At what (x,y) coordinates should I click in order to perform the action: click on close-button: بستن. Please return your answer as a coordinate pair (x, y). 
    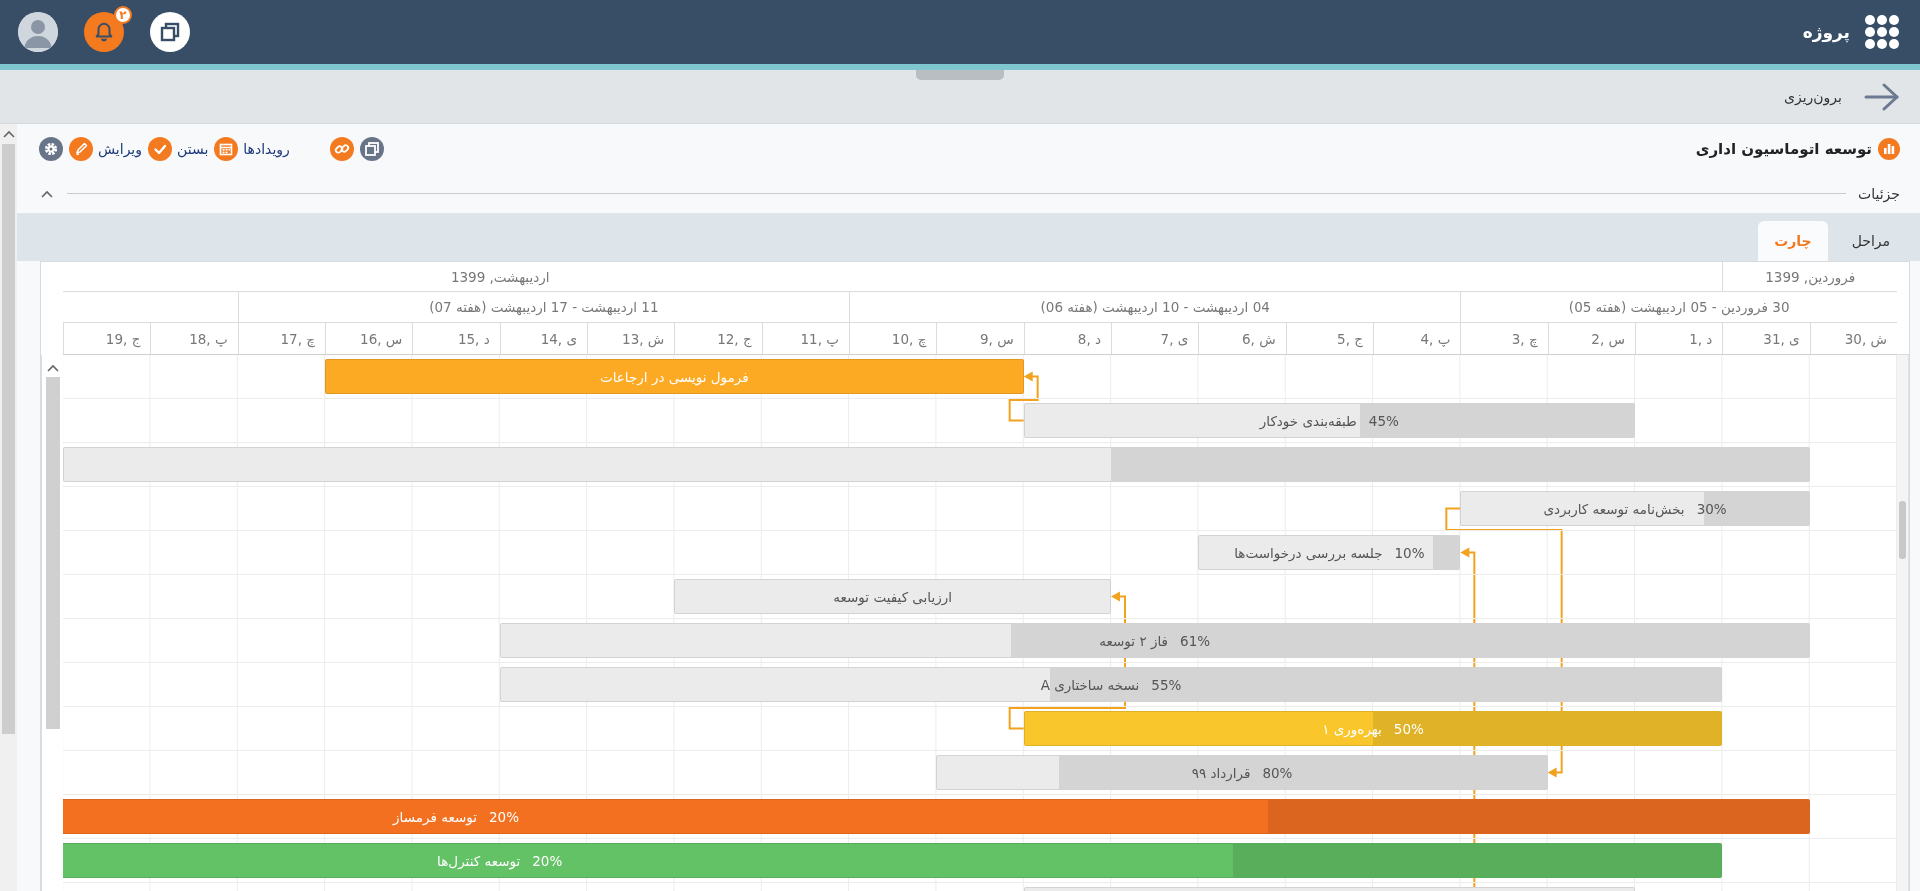
    Looking at the image, I should click on (178, 149).